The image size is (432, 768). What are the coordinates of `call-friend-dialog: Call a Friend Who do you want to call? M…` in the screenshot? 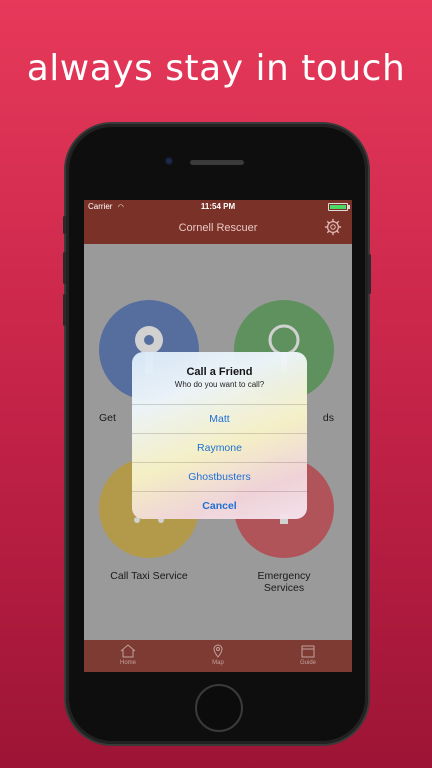 It's located at (219, 435).